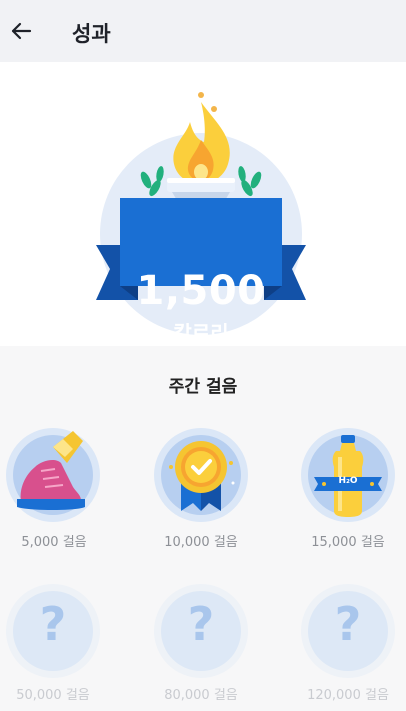 This screenshot has height=711, width=406. Describe the element at coordinates (203, 31) in the screenshot. I see `app-bar: 성과` at that location.